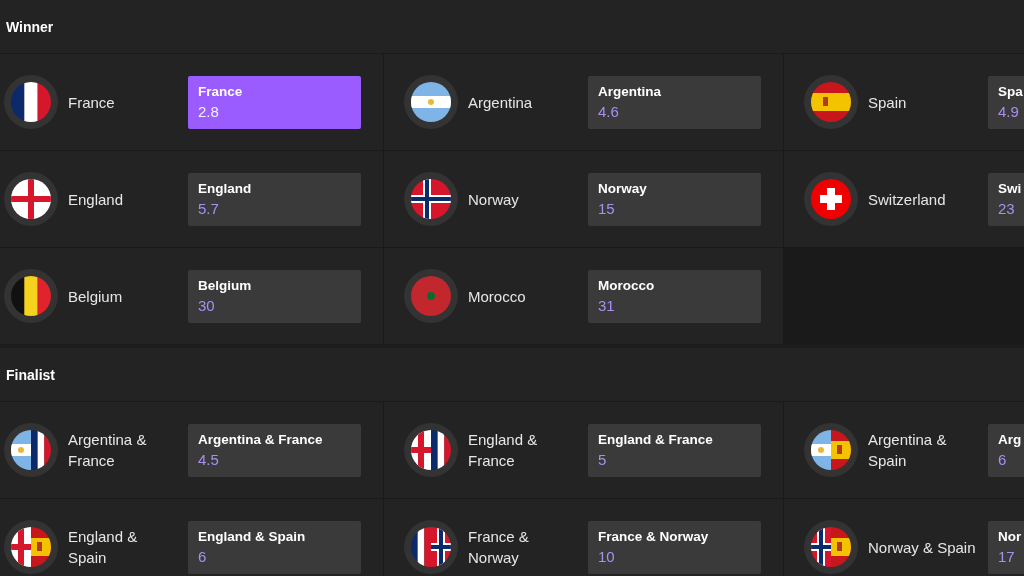 This screenshot has height=576, width=1024. I want to click on team-name: Argentina & France, so click(108, 450).